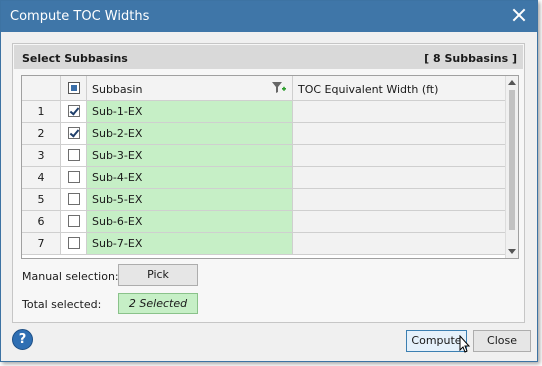  I want to click on subbasin-count: [ 8 Subbasins ], so click(470, 58).